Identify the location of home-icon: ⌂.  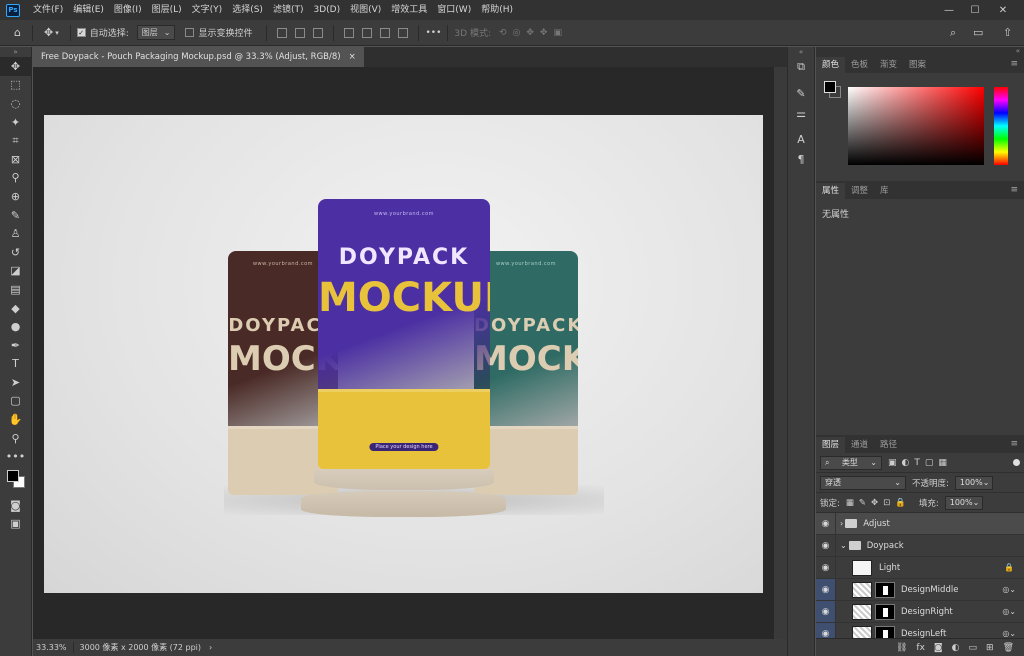
(17, 32).